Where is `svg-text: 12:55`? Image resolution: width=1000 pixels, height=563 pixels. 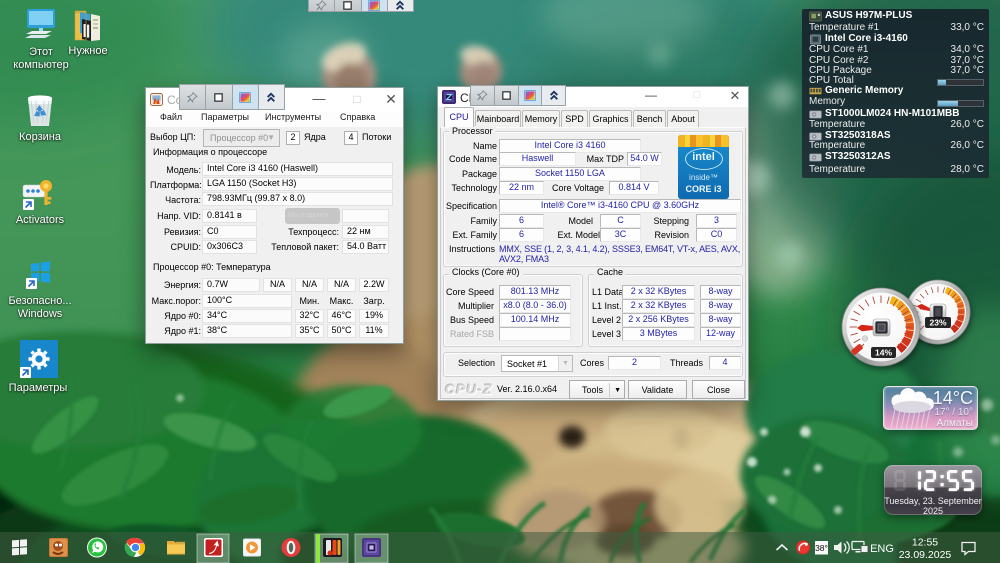 svg-text: 12:55 is located at coordinates (925, 543).